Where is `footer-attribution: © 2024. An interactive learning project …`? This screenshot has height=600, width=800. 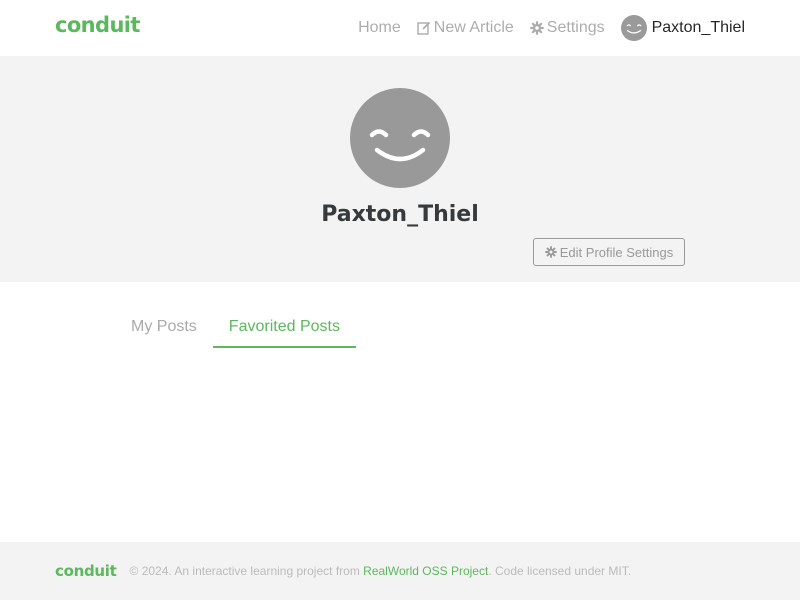
footer-attribution: © 2024. An interactive learning project … is located at coordinates (381, 571).